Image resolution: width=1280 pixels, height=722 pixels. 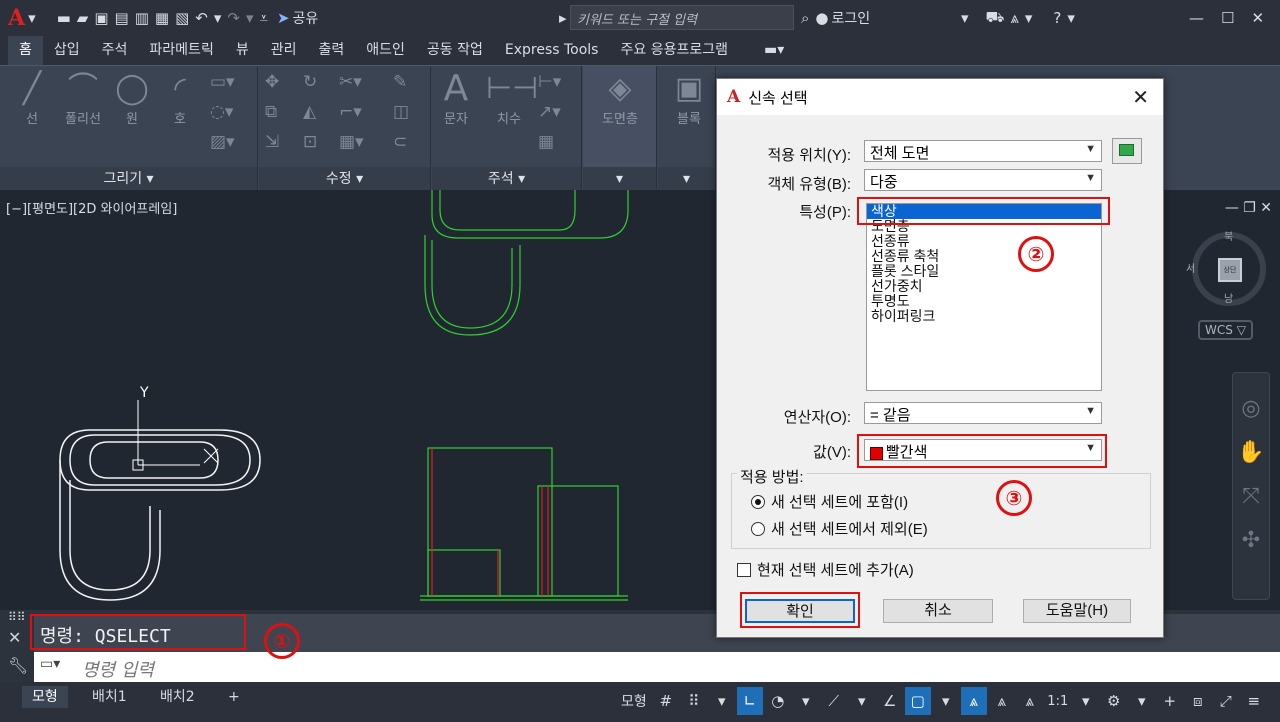 What do you see at coordinates (1196, 18) in the screenshot?
I see `minimize-icon: —` at bounding box center [1196, 18].